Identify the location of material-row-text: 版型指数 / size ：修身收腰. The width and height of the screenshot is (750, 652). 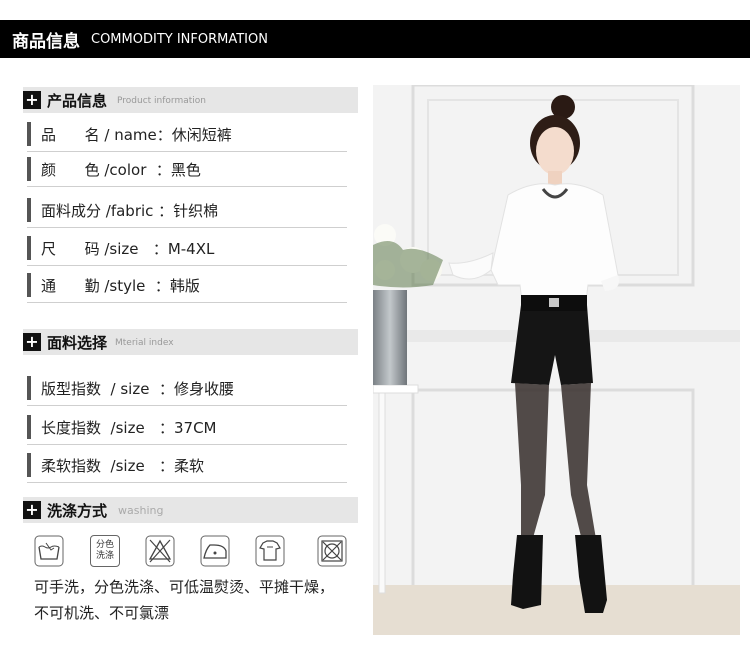
(137, 389).